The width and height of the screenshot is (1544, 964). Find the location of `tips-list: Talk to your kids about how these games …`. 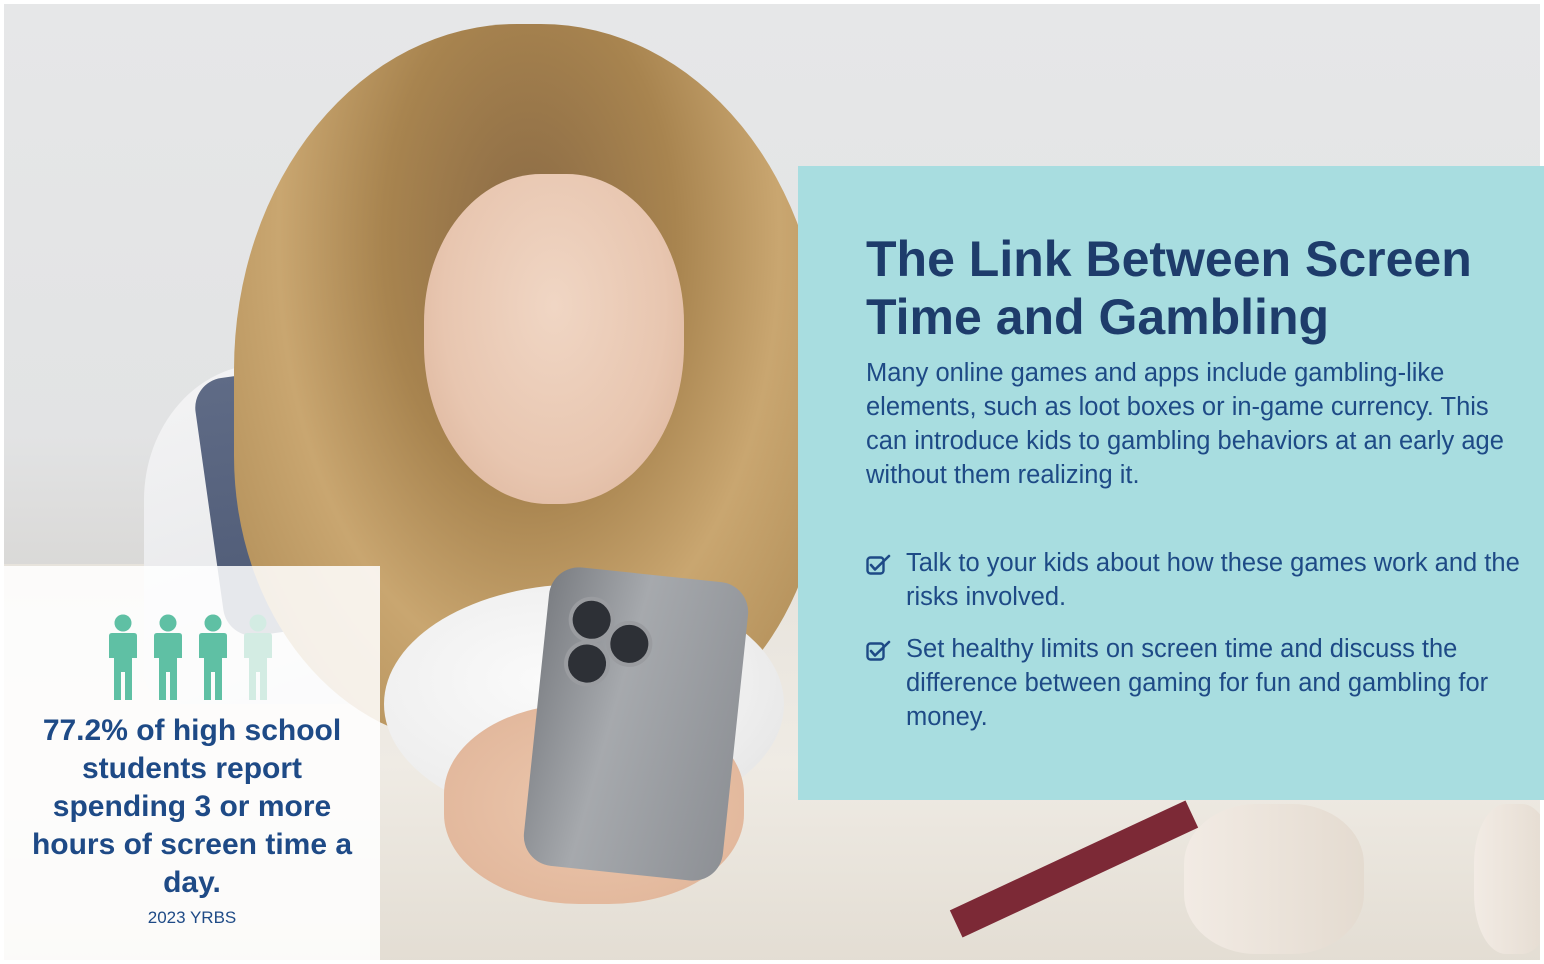

tips-list: Talk to your kids about how these games … is located at coordinates (1196, 649).